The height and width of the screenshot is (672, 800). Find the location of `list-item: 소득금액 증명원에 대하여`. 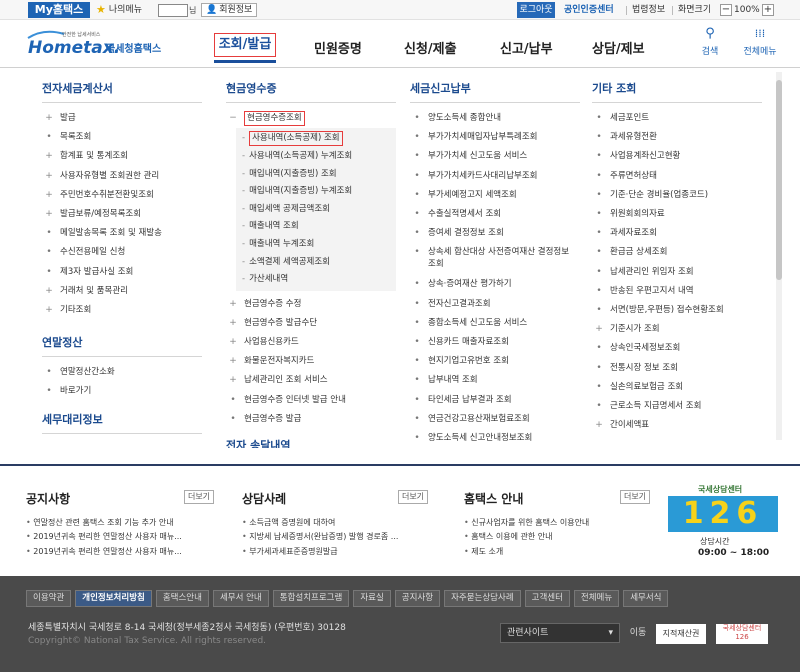

list-item: 소득금액 증명원에 대하여 is located at coordinates (320, 523).